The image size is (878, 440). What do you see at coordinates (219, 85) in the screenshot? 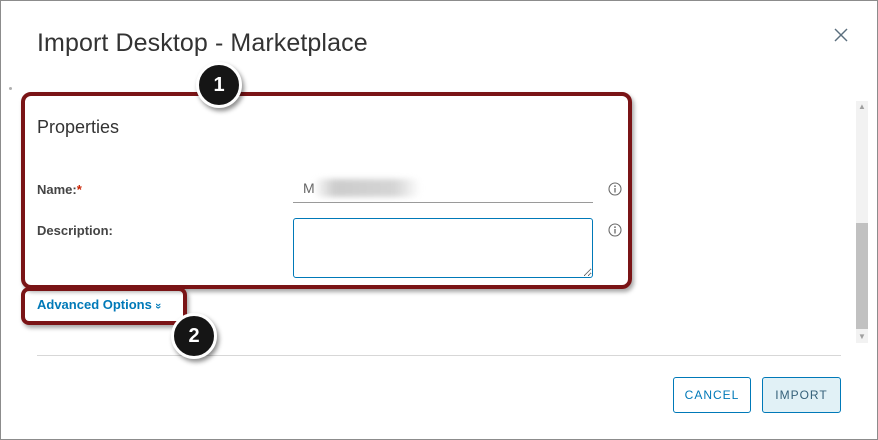
I see `callout-badge-1: 1` at bounding box center [219, 85].